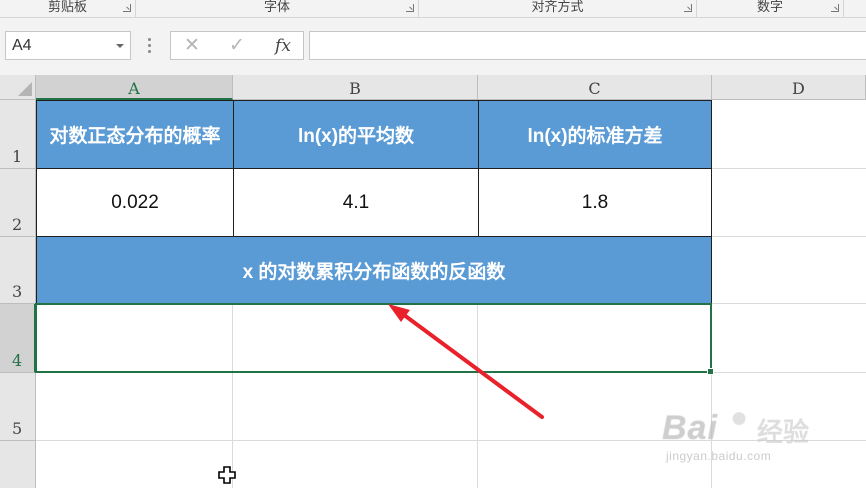 This screenshot has width=866, height=488. Describe the element at coordinates (227, 475) in the screenshot. I see `cell-cursor-icon` at that location.